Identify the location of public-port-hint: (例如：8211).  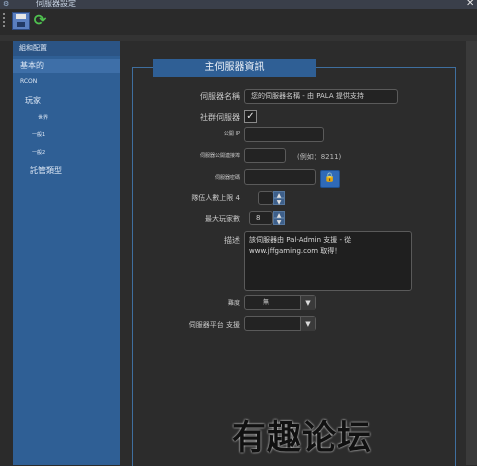
(319, 157).